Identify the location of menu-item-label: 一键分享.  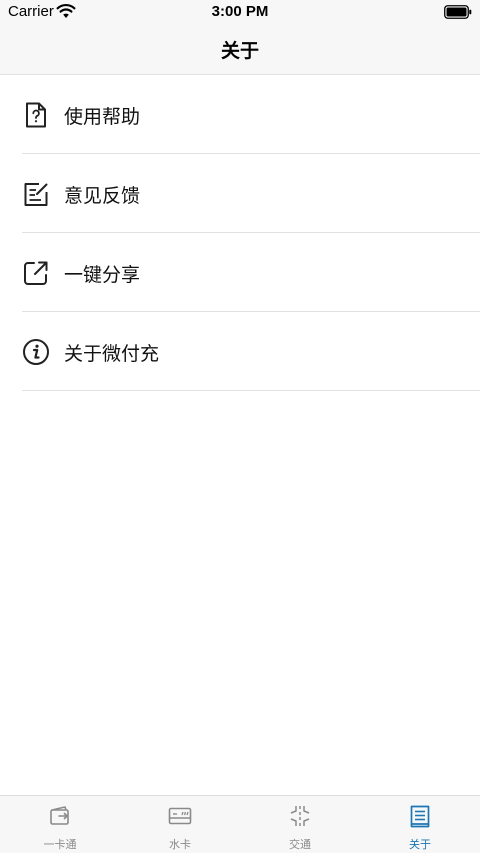
(102, 275).